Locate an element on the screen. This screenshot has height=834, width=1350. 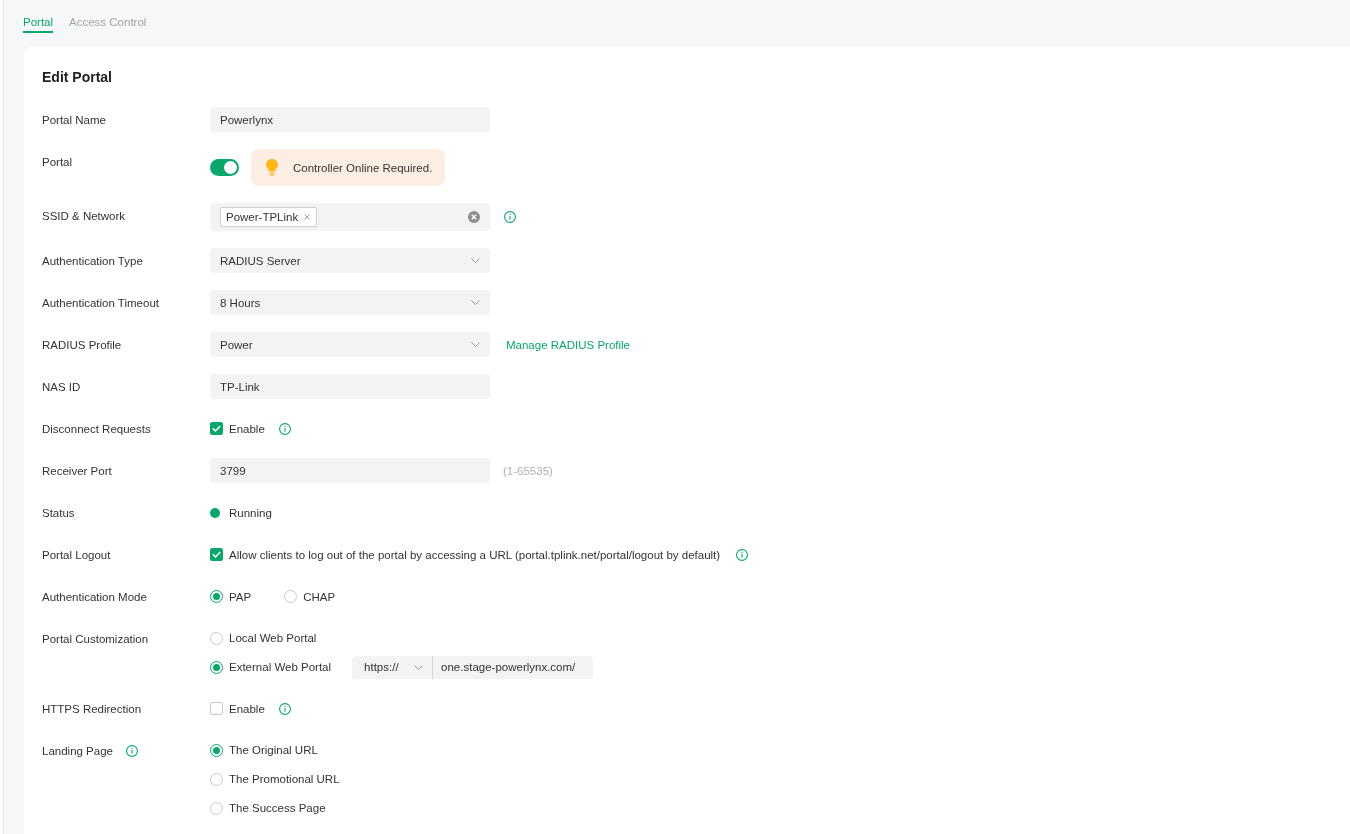
field-label: Portal is located at coordinates (57, 161).